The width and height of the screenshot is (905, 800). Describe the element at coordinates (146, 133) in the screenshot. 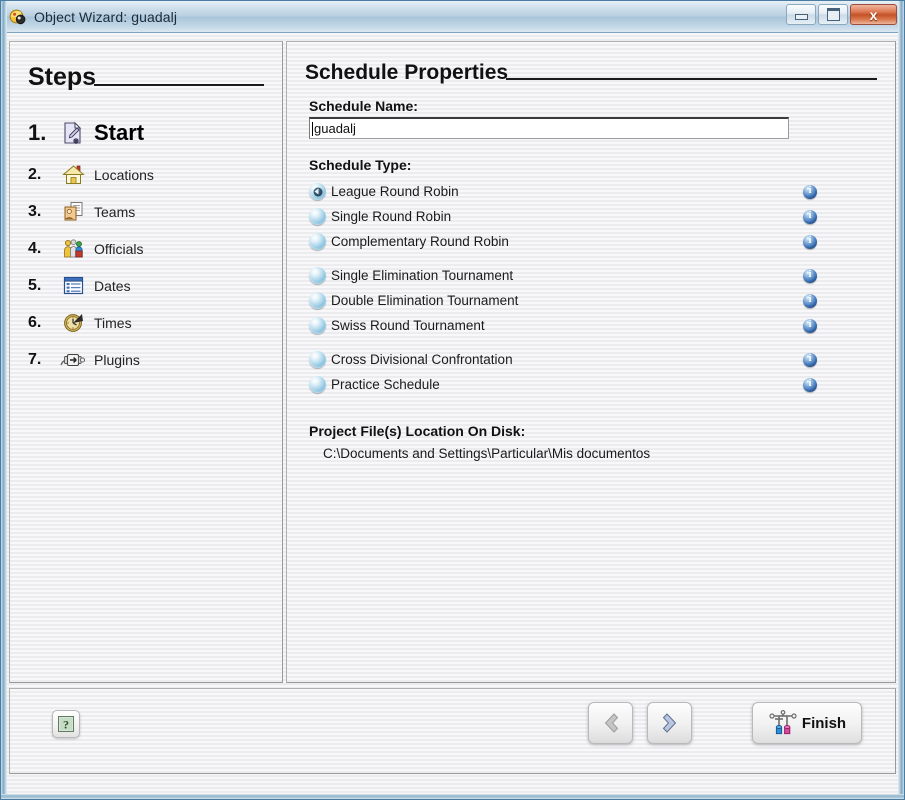

I see `sidebar-item-start: 1. Start` at that location.